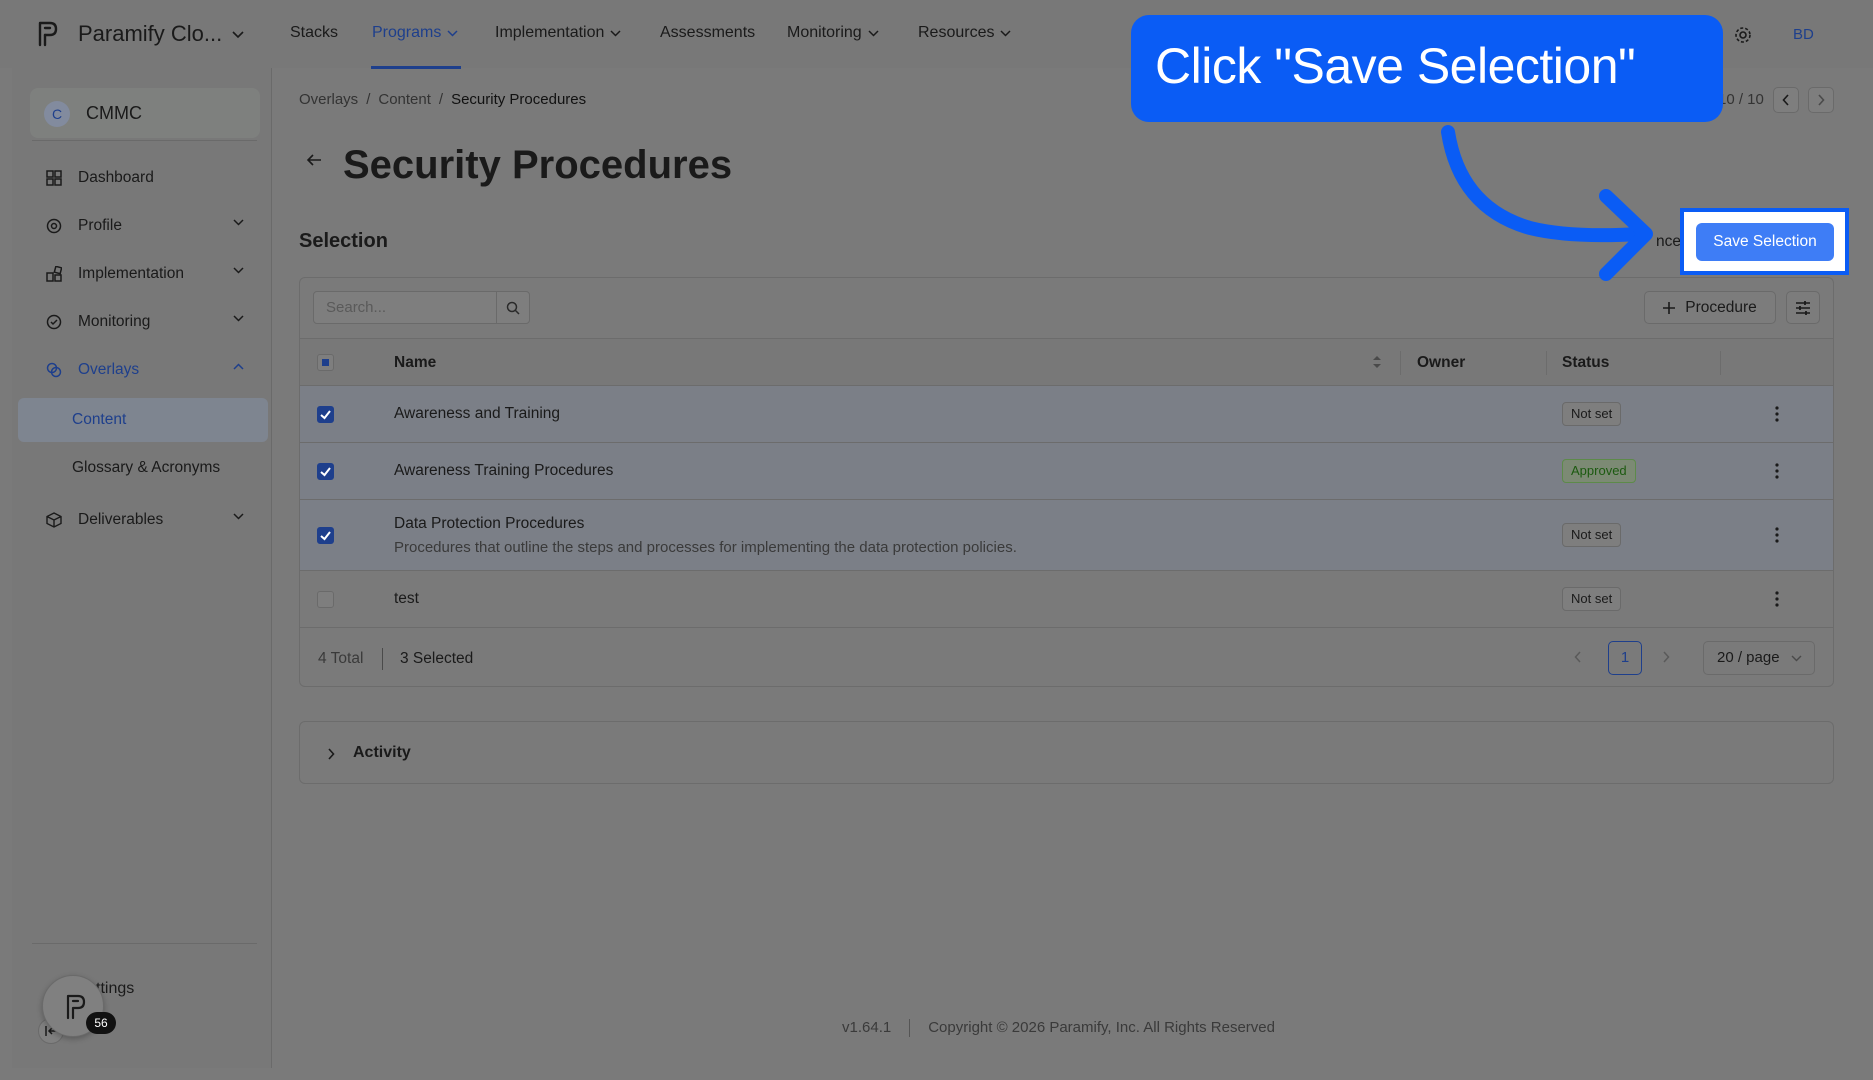 The height and width of the screenshot is (1080, 1873). Describe the element at coordinates (558, 33) in the screenshot. I see `nav-implementation: Implementation` at that location.